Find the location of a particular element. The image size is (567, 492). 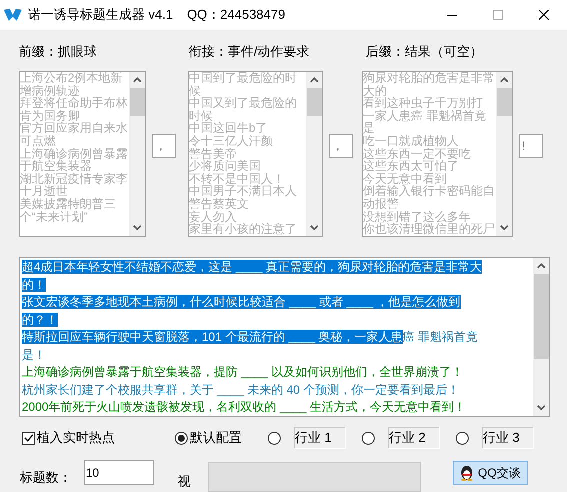

selected-text: 超4成日本年轻女性不结婚不恋爱，这是 ____ 真正需要的，狗尿对轮胎的危害是非常大 is located at coordinates (252, 267).